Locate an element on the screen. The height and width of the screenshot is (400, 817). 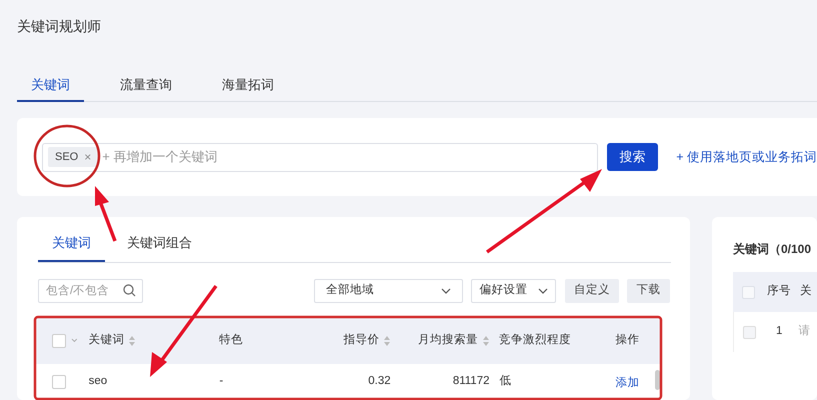
column-header: 特色 is located at coordinates (231, 340).